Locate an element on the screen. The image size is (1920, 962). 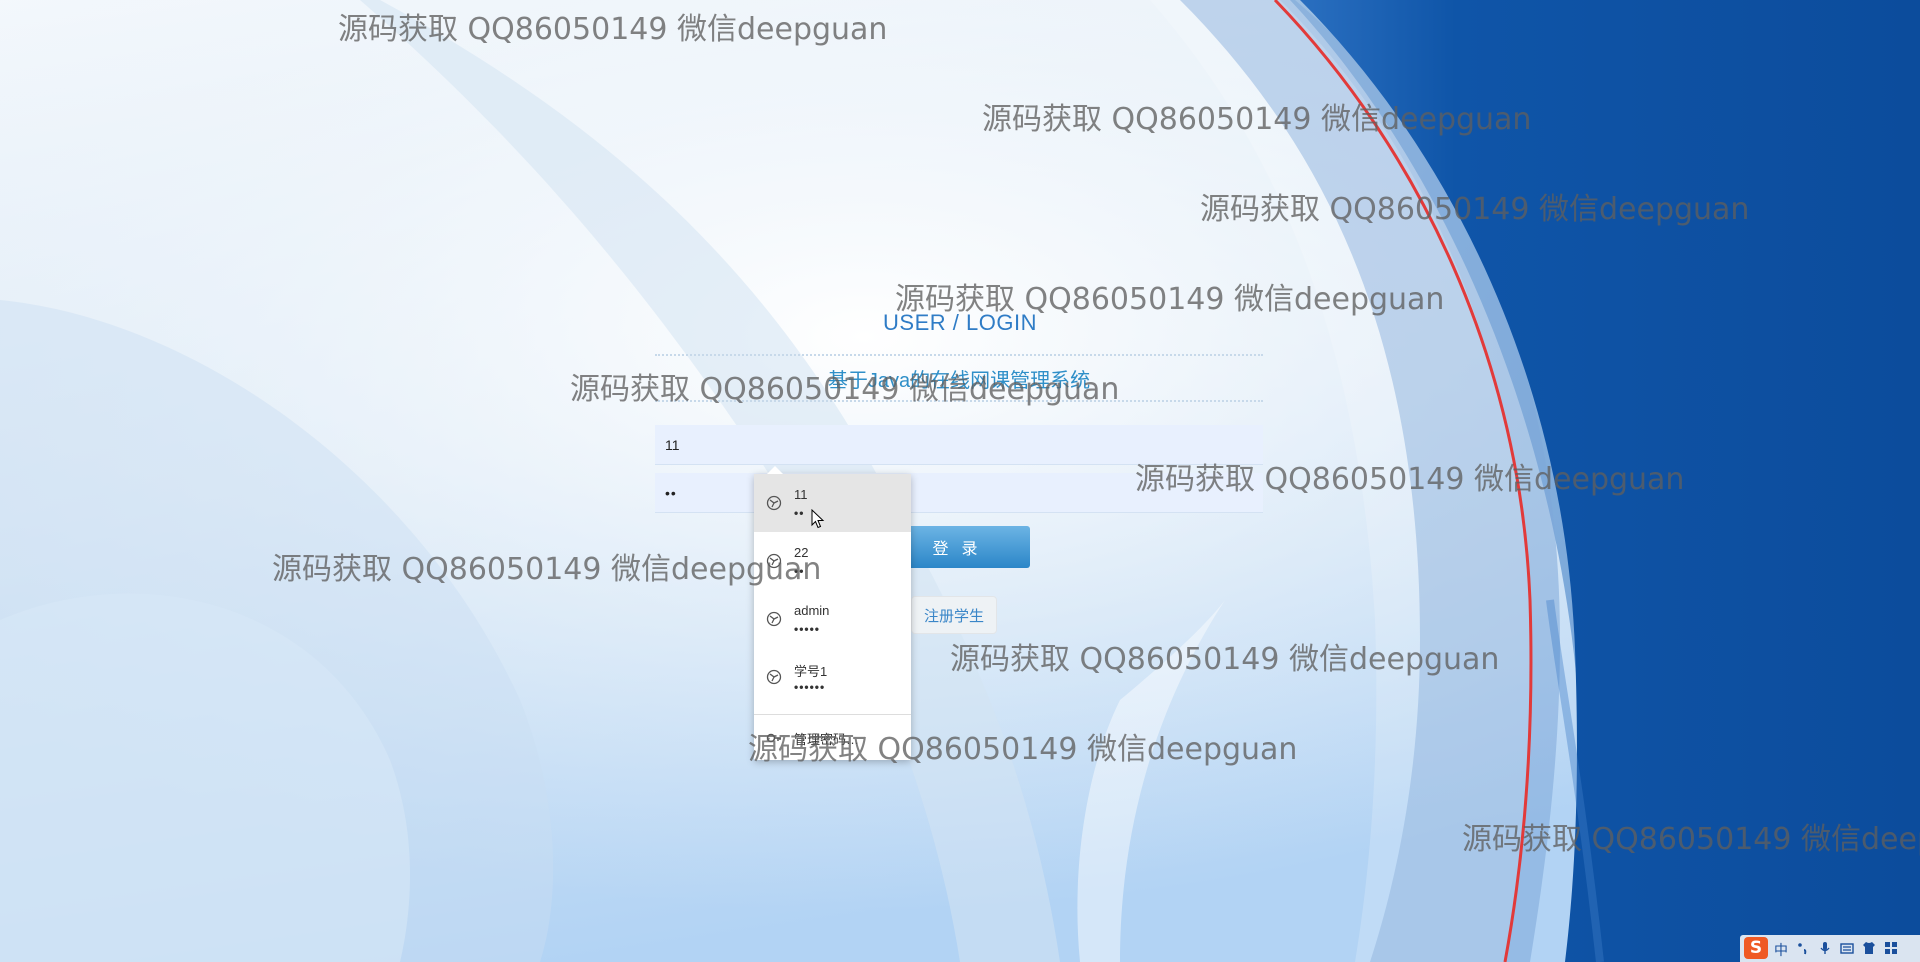
autofill-username: 22 is located at coordinates (801, 552).